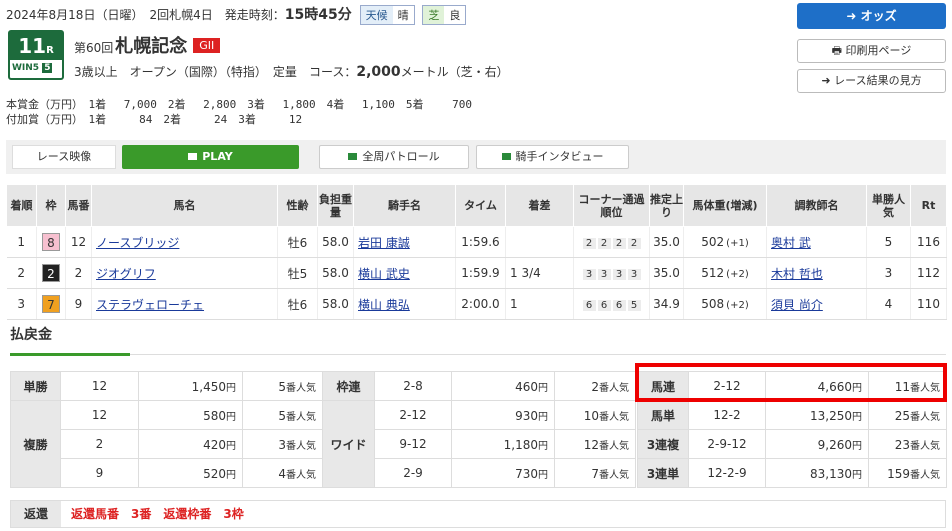  I want to click on bet-type-label: 馬単, so click(663, 415).